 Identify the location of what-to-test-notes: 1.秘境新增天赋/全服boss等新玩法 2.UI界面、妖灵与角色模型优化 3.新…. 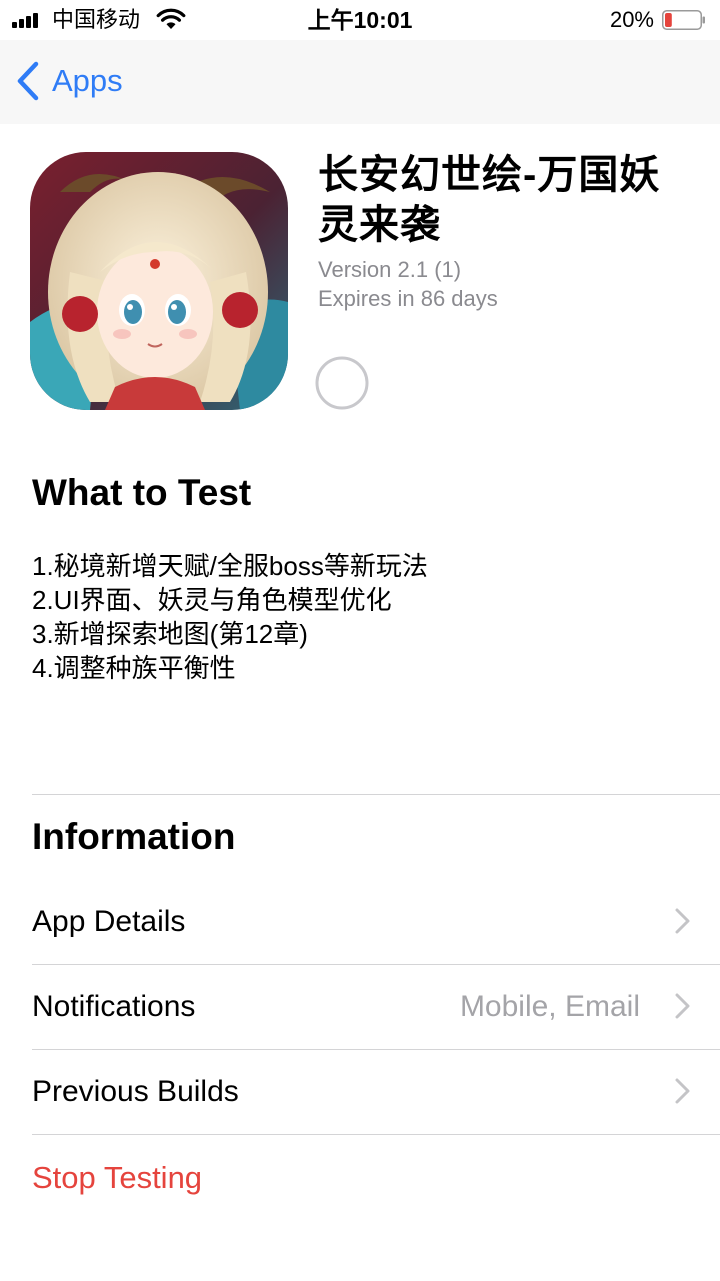
(362, 617).